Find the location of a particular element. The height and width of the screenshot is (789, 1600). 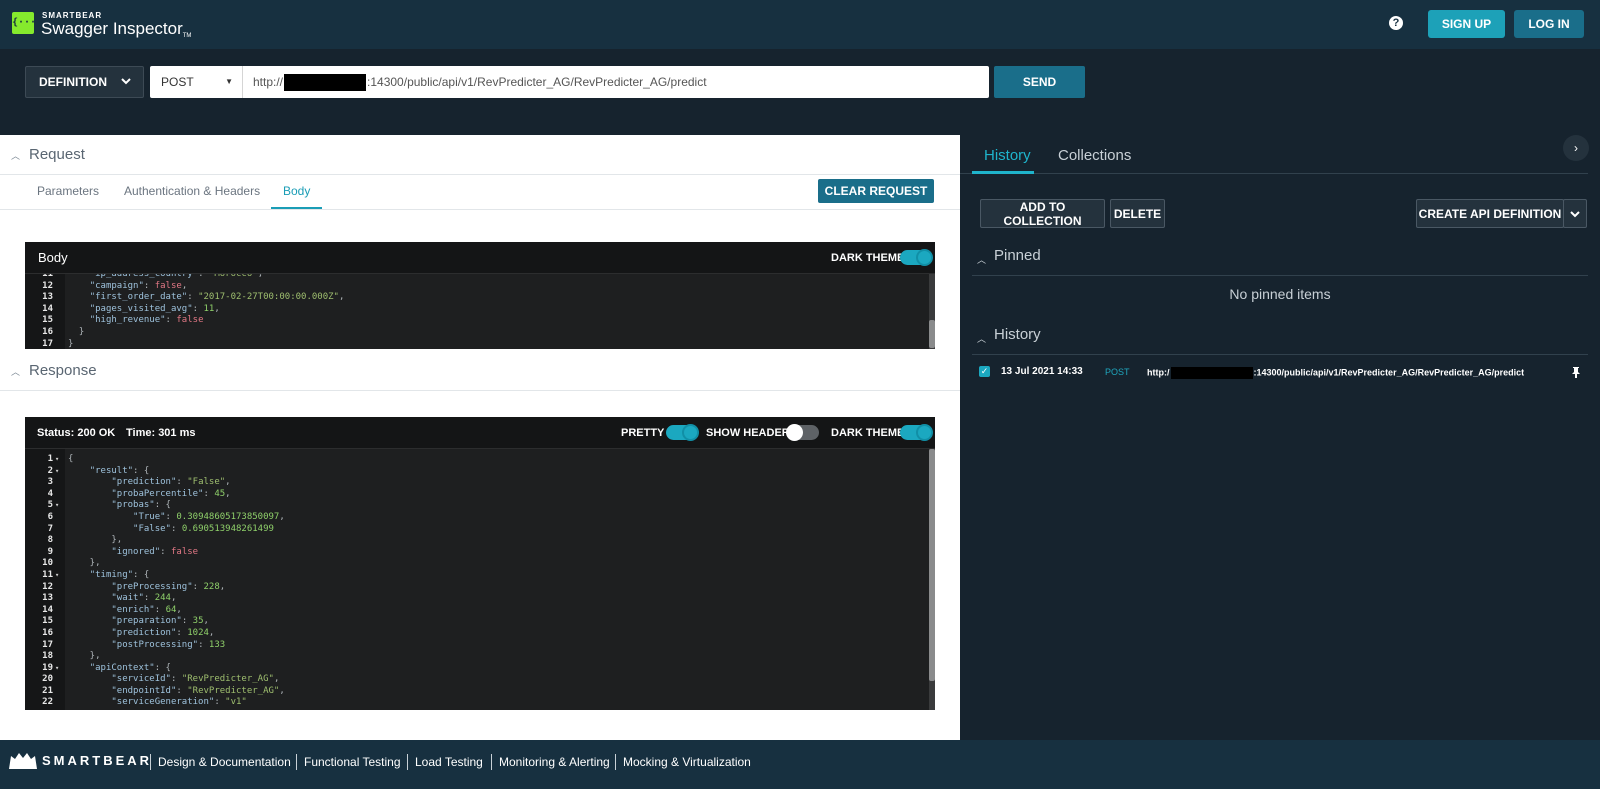

line-number: 19 is located at coordinates (47, 667).